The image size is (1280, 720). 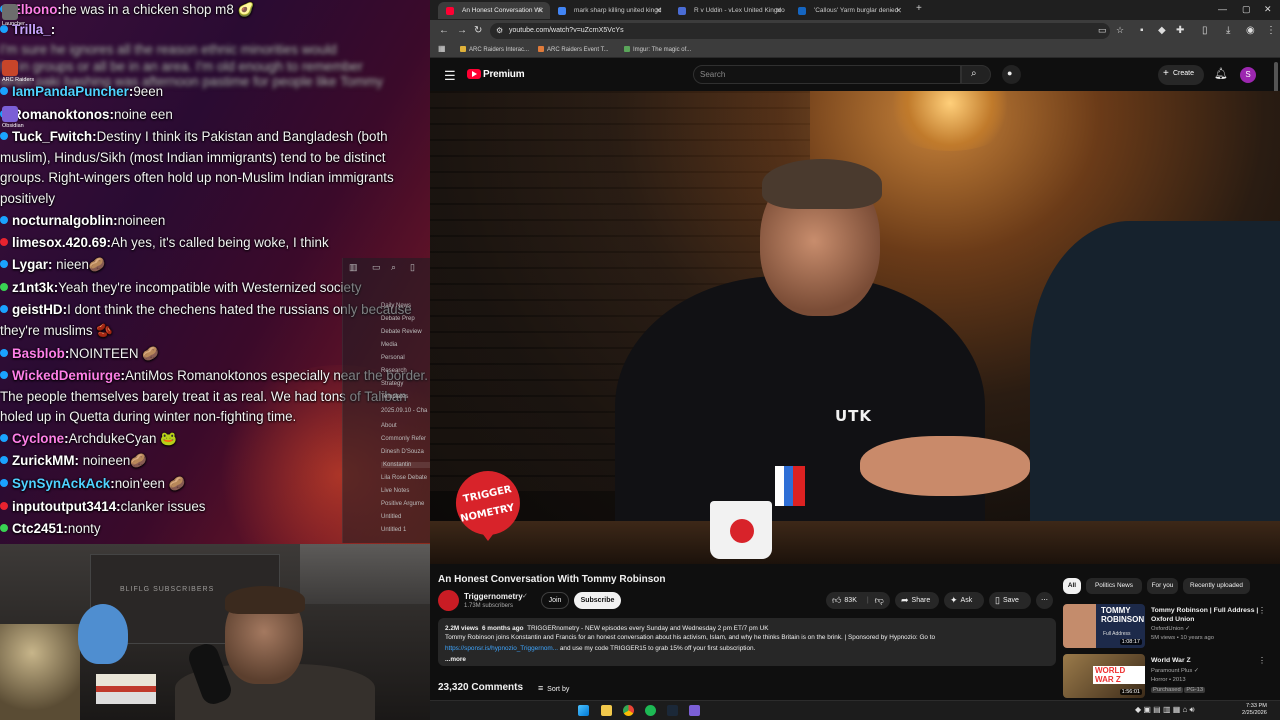 What do you see at coordinates (1102, 30) in the screenshot?
I see `install-app-icon: ▭` at bounding box center [1102, 30].